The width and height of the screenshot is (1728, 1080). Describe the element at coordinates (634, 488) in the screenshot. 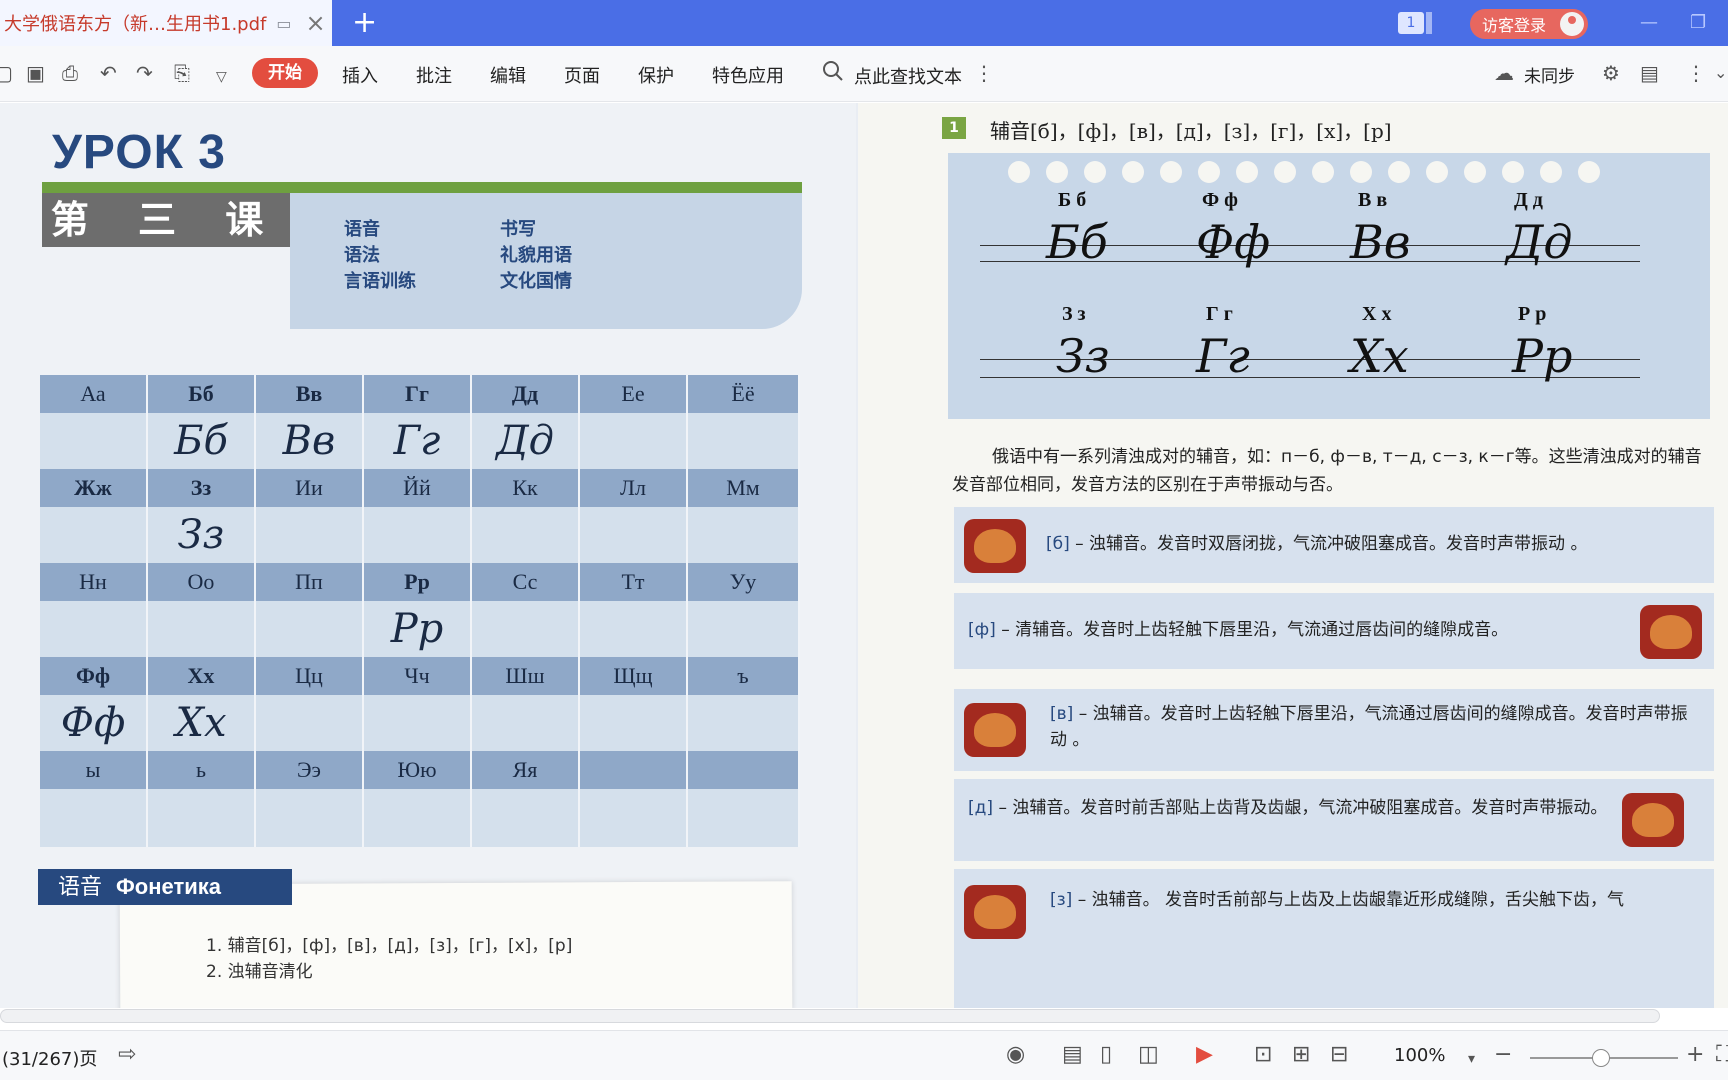

I see `letter-cell: Лл` at that location.